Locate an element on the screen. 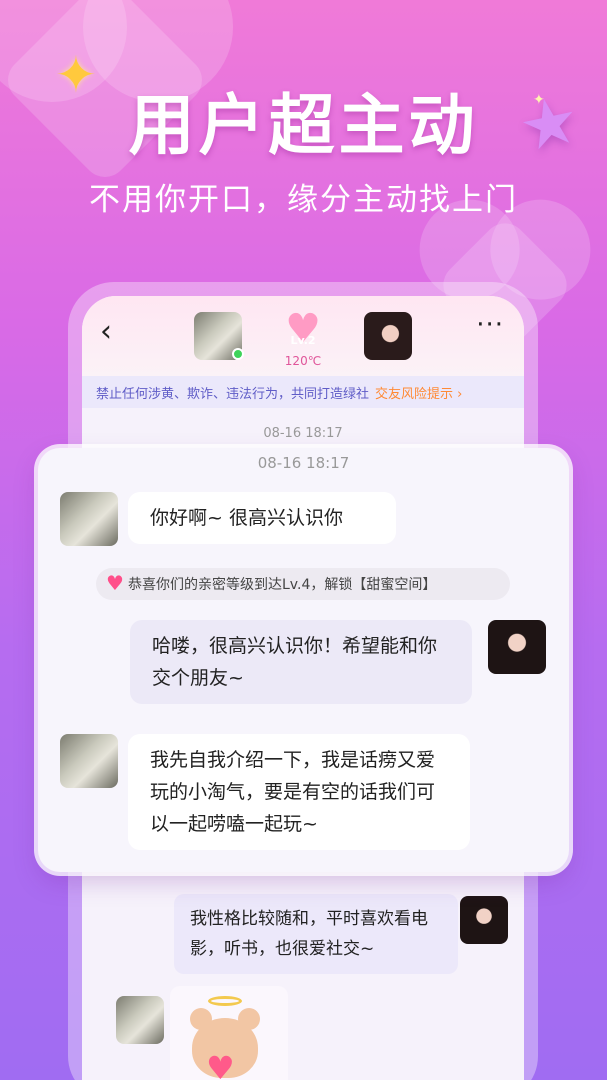 Image resolution: width=607 pixels, height=1080 pixels. back-arrow-icon: ‹ is located at coordinates (106, 331).